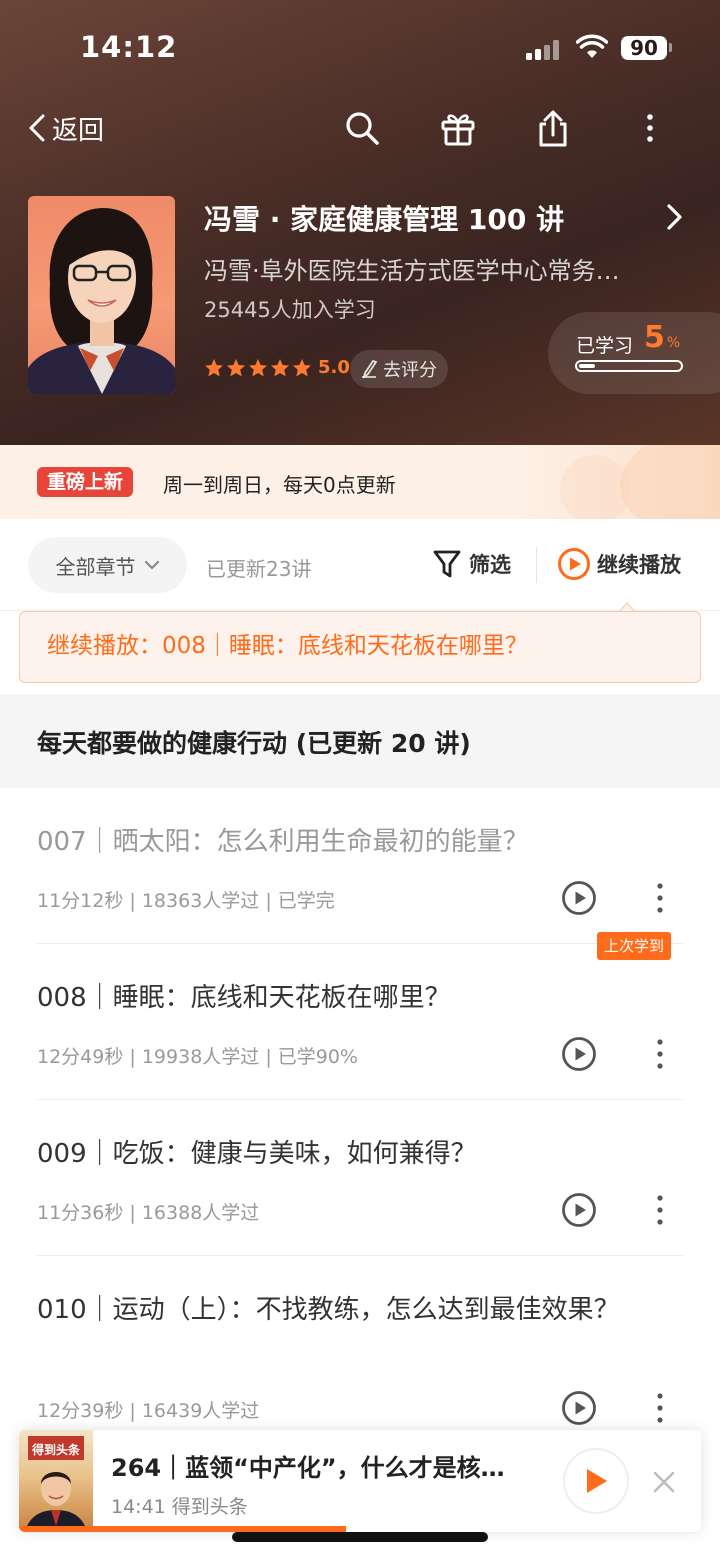 Image resolution: width=720 pixels, height=1558 pixels. I want to click on lesson-title: 008｜睡眠：底线和天花板在哪里？, so click(244, 998).